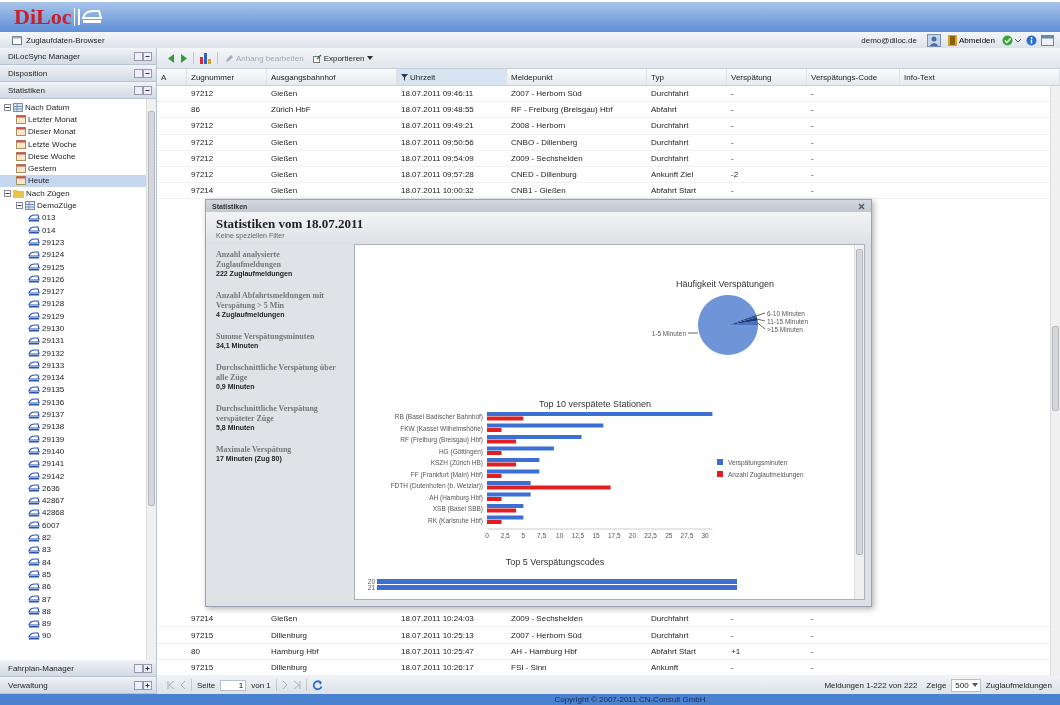 This screenshot has height=705, width=1060. I want to click on tree-item: Gestern, so click(73, 168).